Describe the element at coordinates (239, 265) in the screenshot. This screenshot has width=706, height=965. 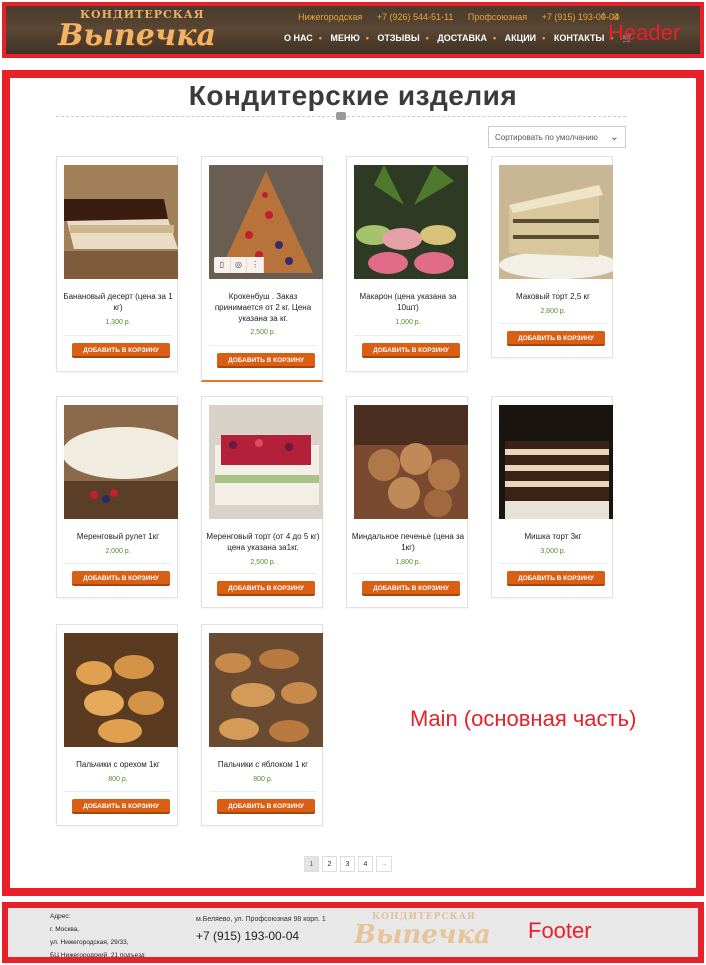
I see `camera-icon: ◎` at that location.